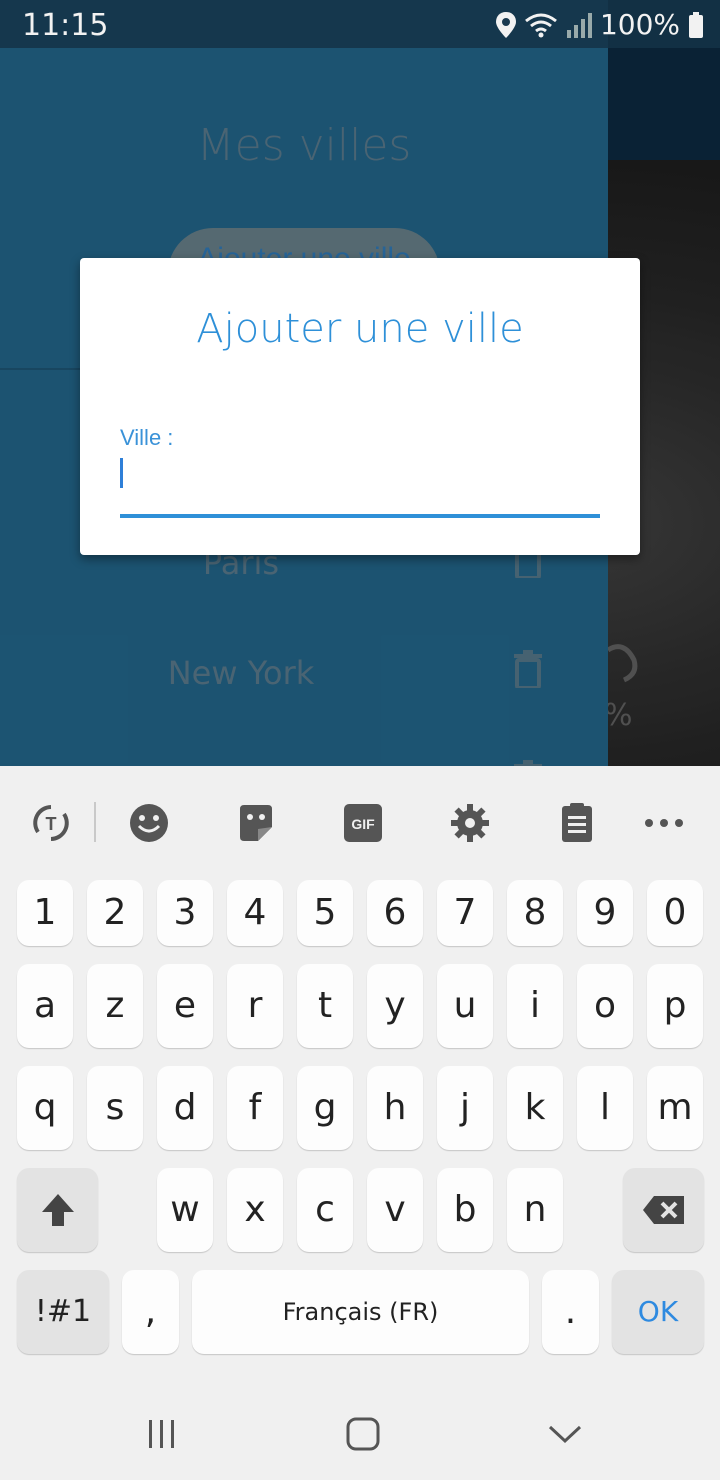 The height and width of the screenshot is (1480, 720). What do you see at coordinates (325, 1108) in the screenshot?
I see `key-g: g` at bounding box center [325, 1108].